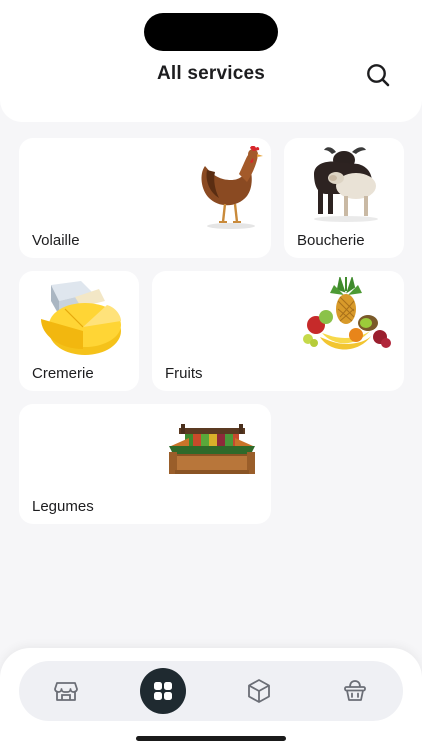  I want to click on store-icon, so click(66, 691).